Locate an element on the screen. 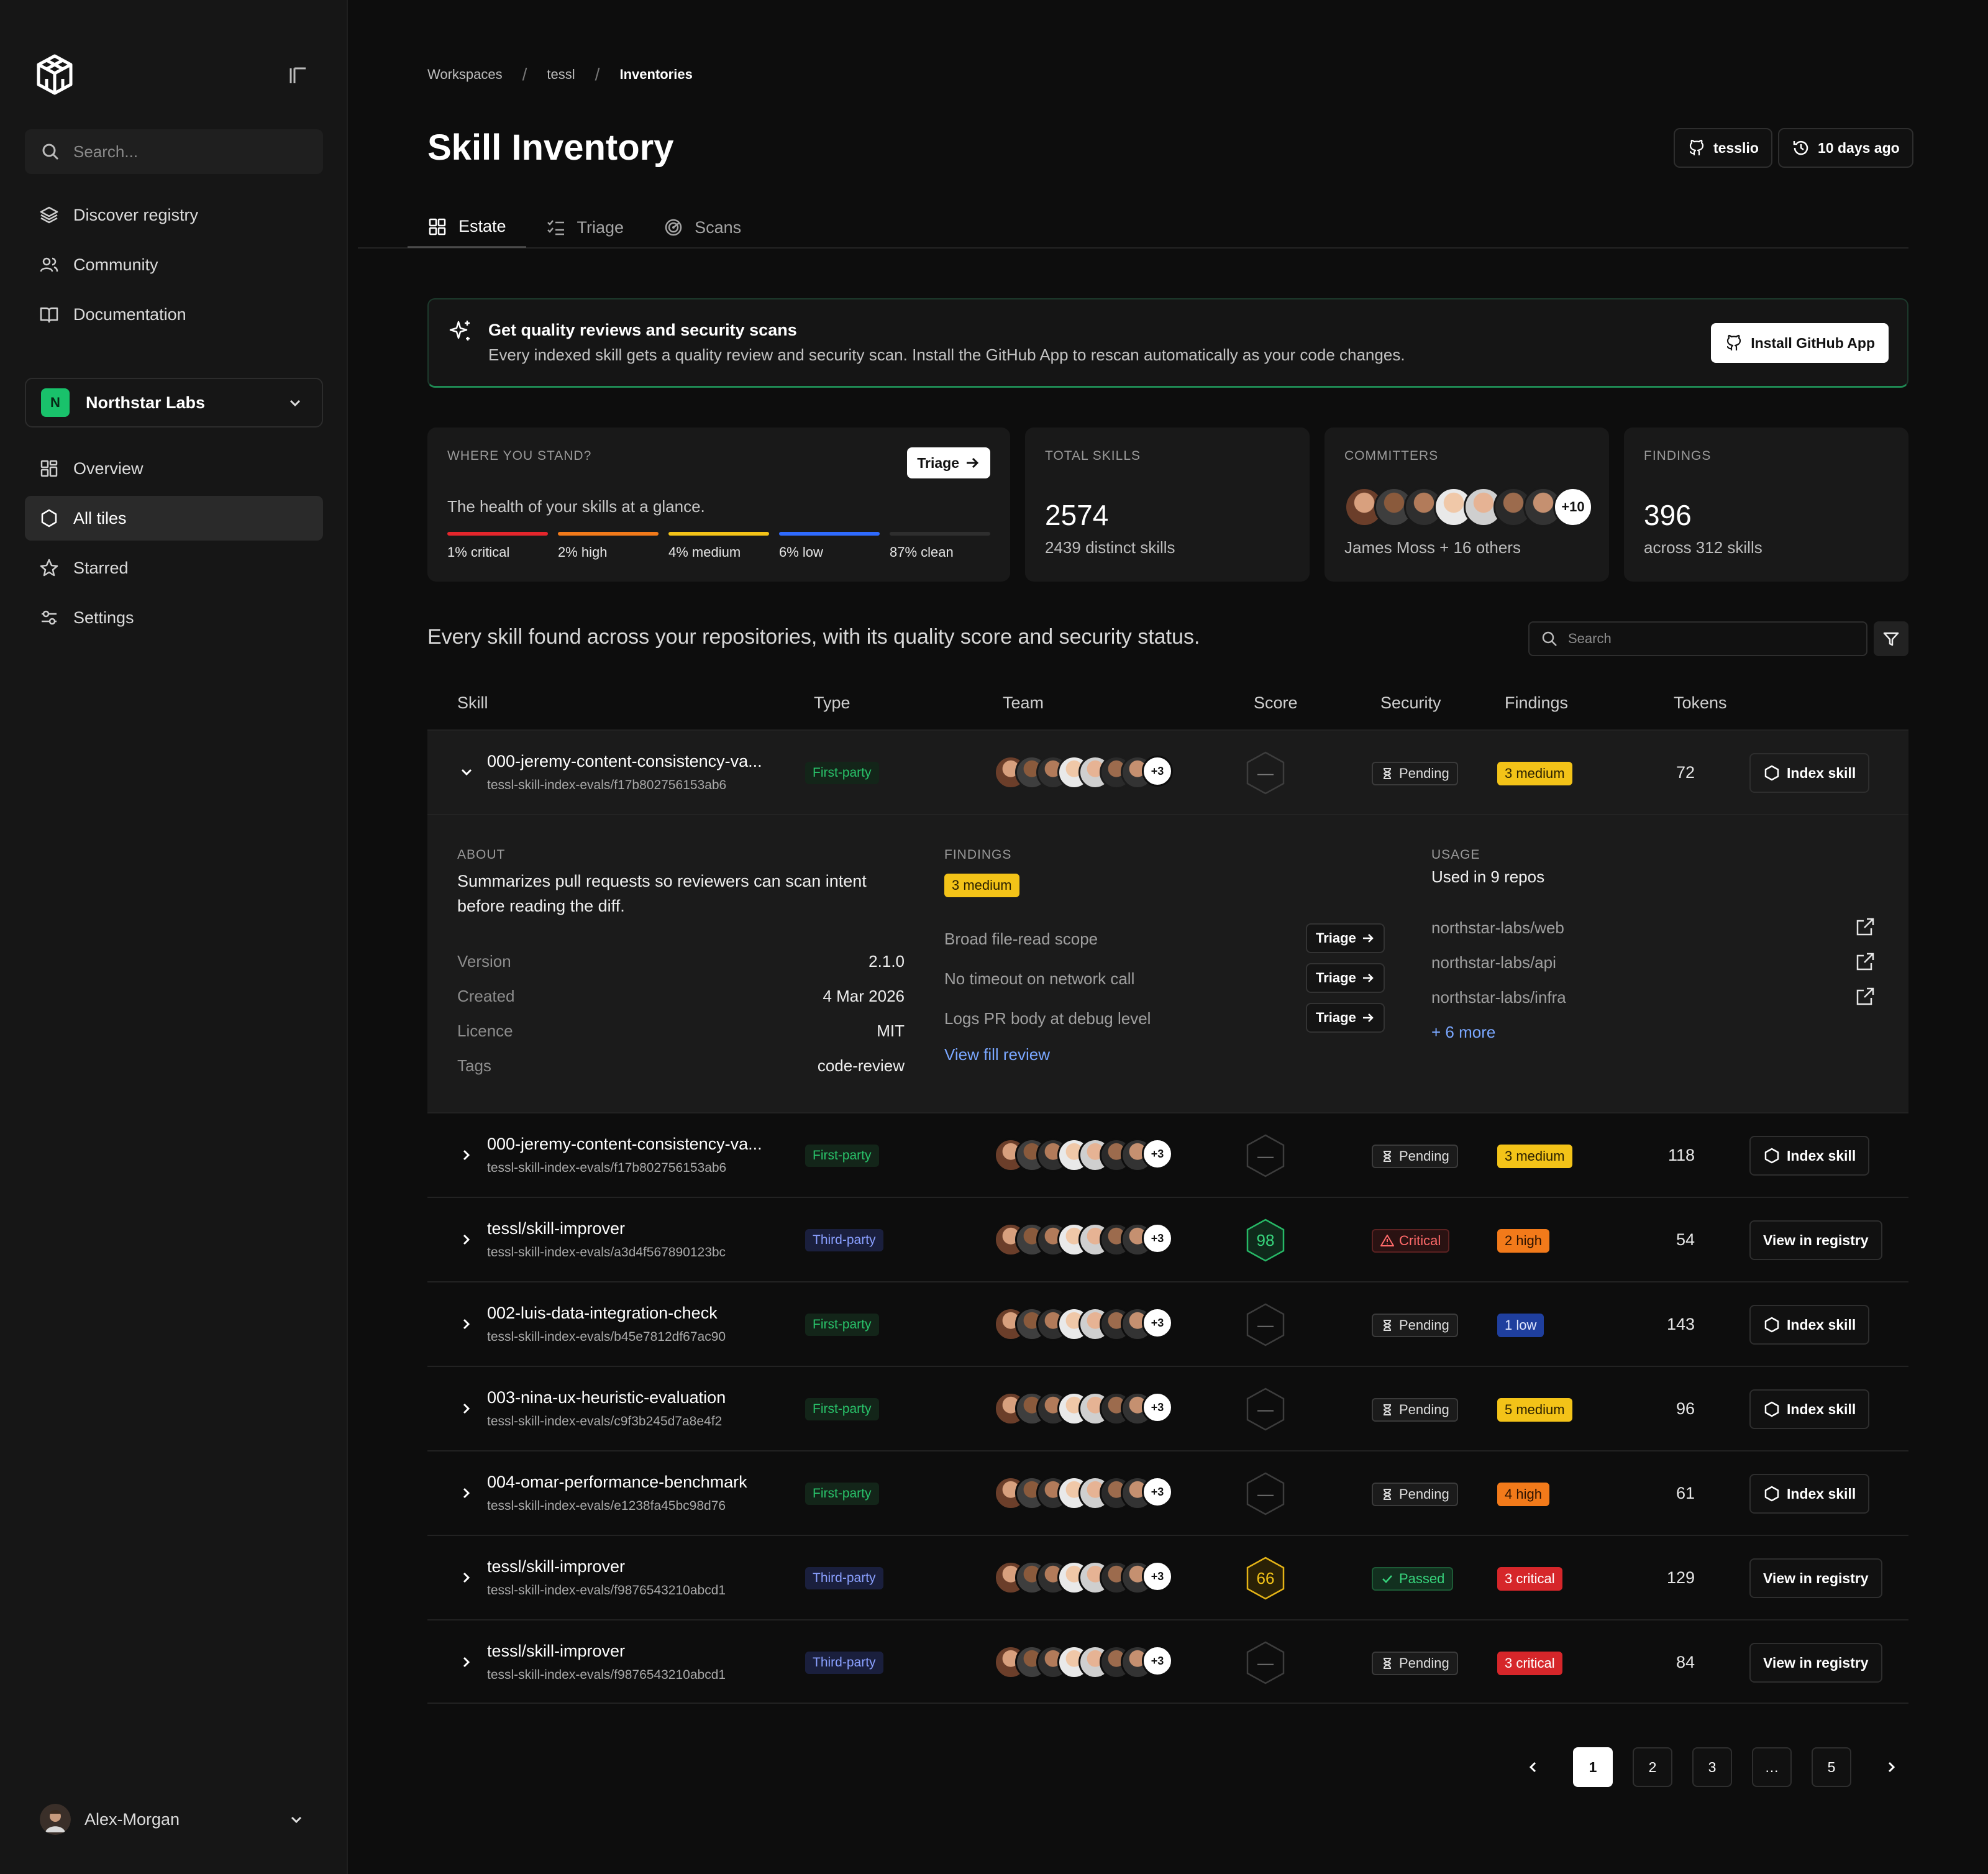 This screenshot has height=1874, width=1988. nav-community: Community is located at coordinates (174, 264).